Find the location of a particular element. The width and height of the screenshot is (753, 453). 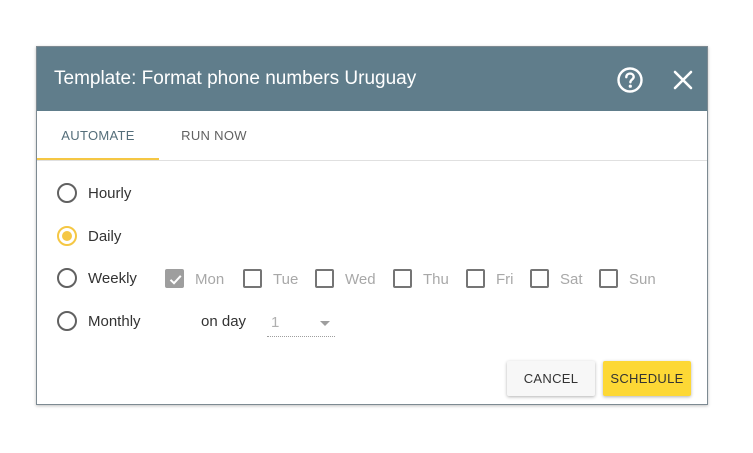

tab-run-now: RUN NOW is located at coordinates (214, 135).